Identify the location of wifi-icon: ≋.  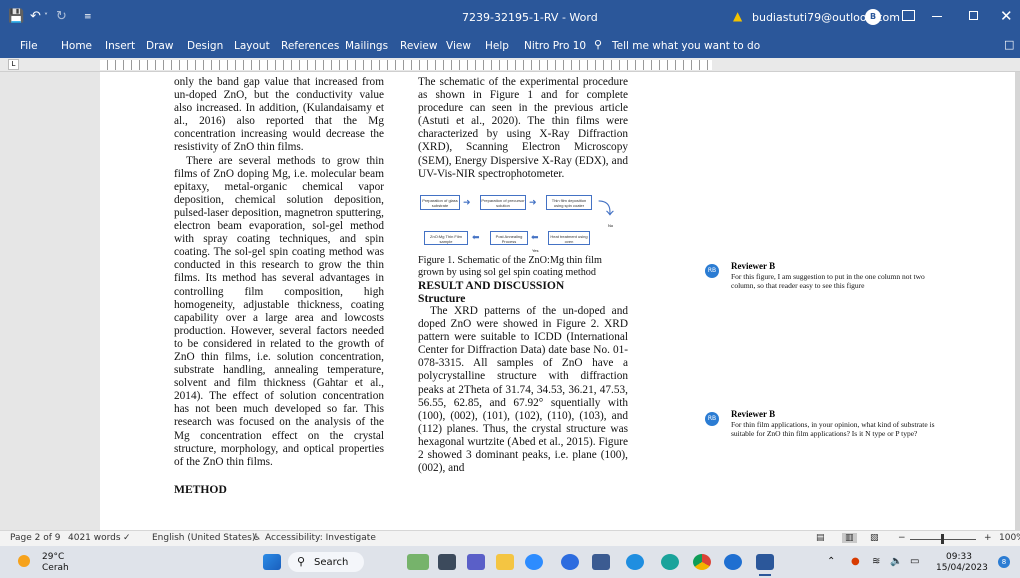
(876, 562).